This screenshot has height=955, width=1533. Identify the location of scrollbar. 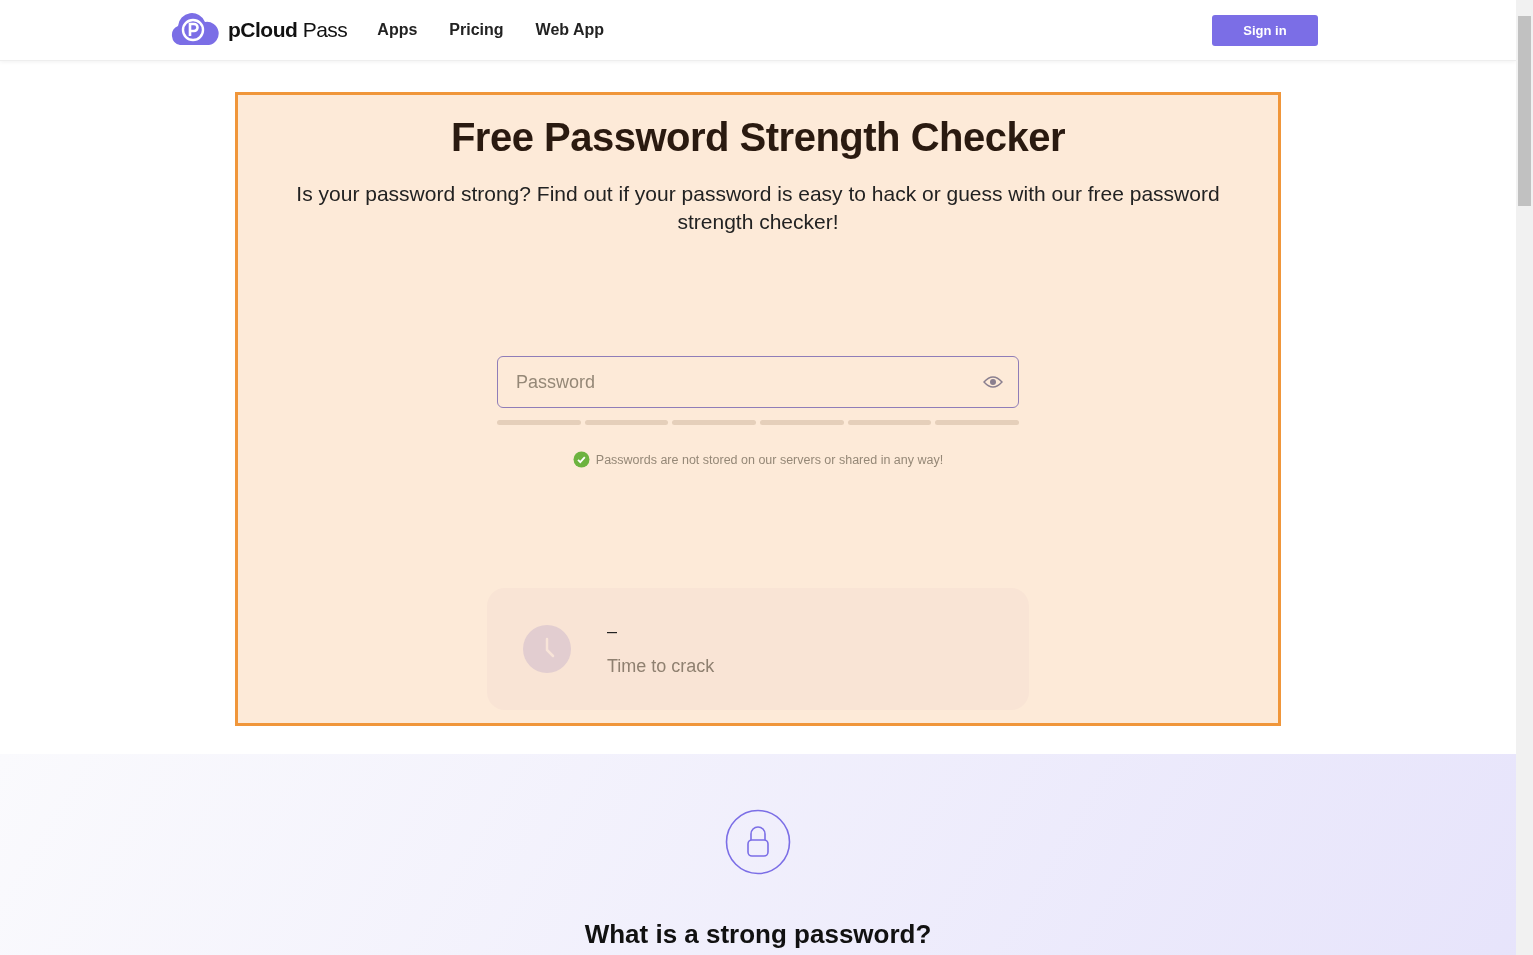
(1524, 477).